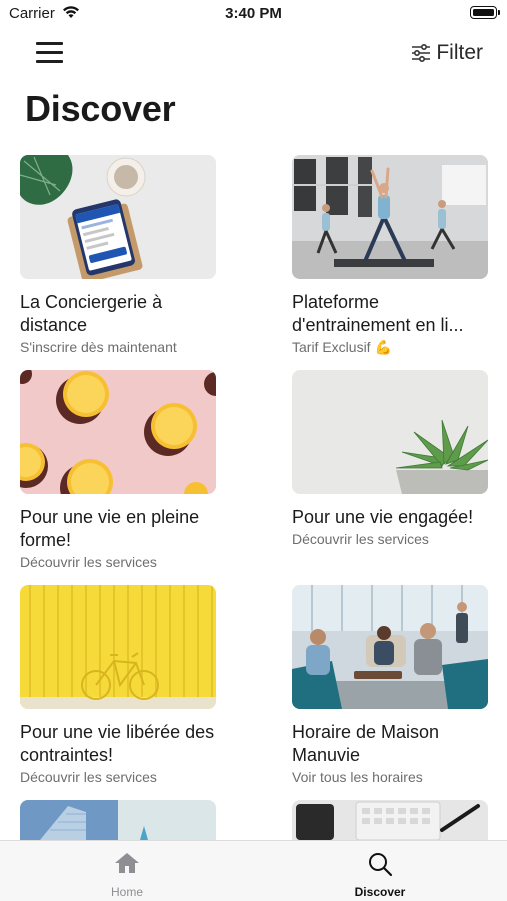  Describe the element at coordinates (342, 347) in the screenshot. I see `card-subtitle: Tarif Exclusif 💪` at that location.